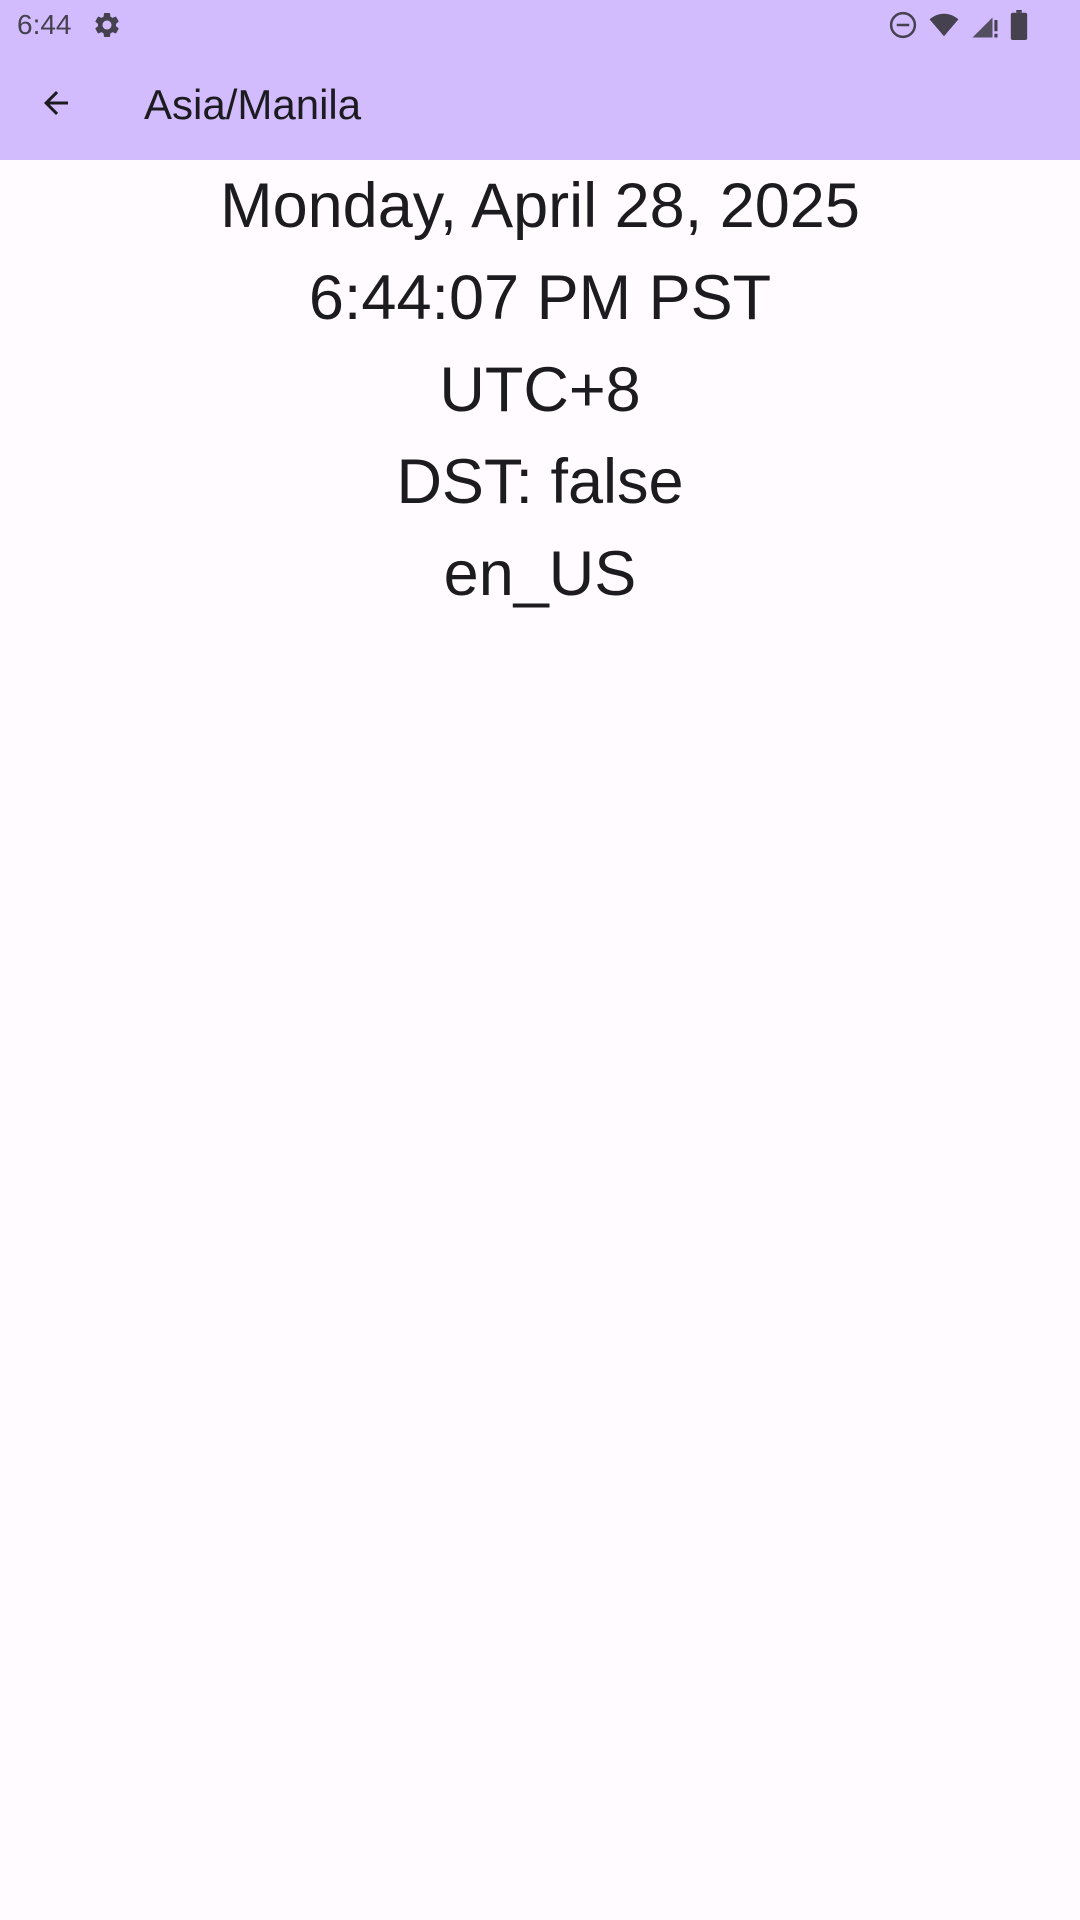 The width and height of the screenshot is (1080, 1920). Describe the element at coordinates (540, 482) in the screenshot. I see `dst-text: DST: false` at that location.